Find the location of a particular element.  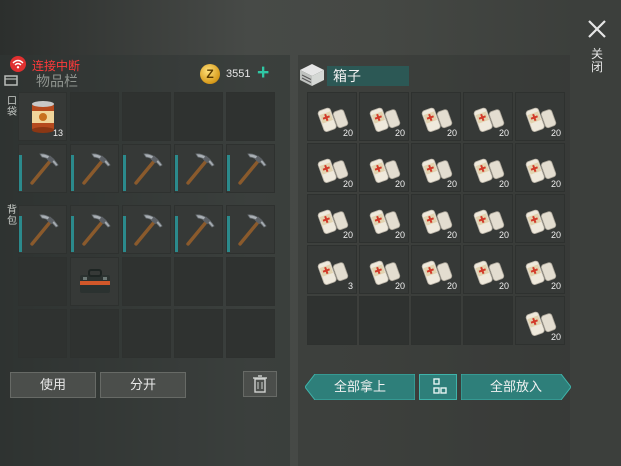

inventory-title: 物品栏 is located at coordinates (57, 81).